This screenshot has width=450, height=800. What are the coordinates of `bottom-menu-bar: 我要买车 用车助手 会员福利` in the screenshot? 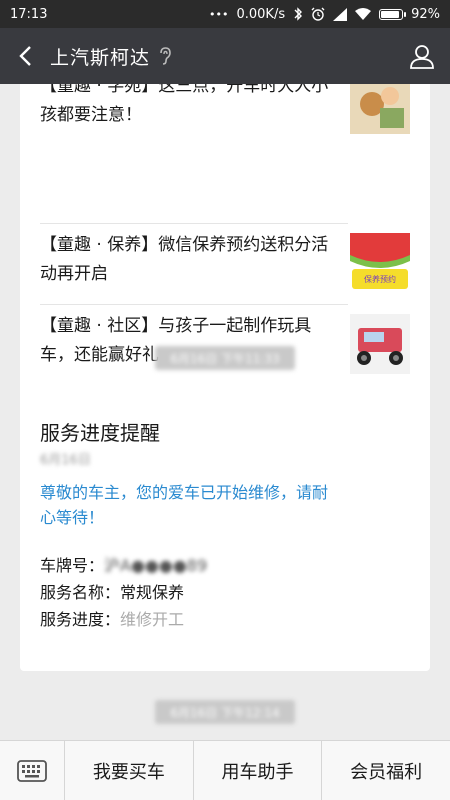 It's located at (225, 770).